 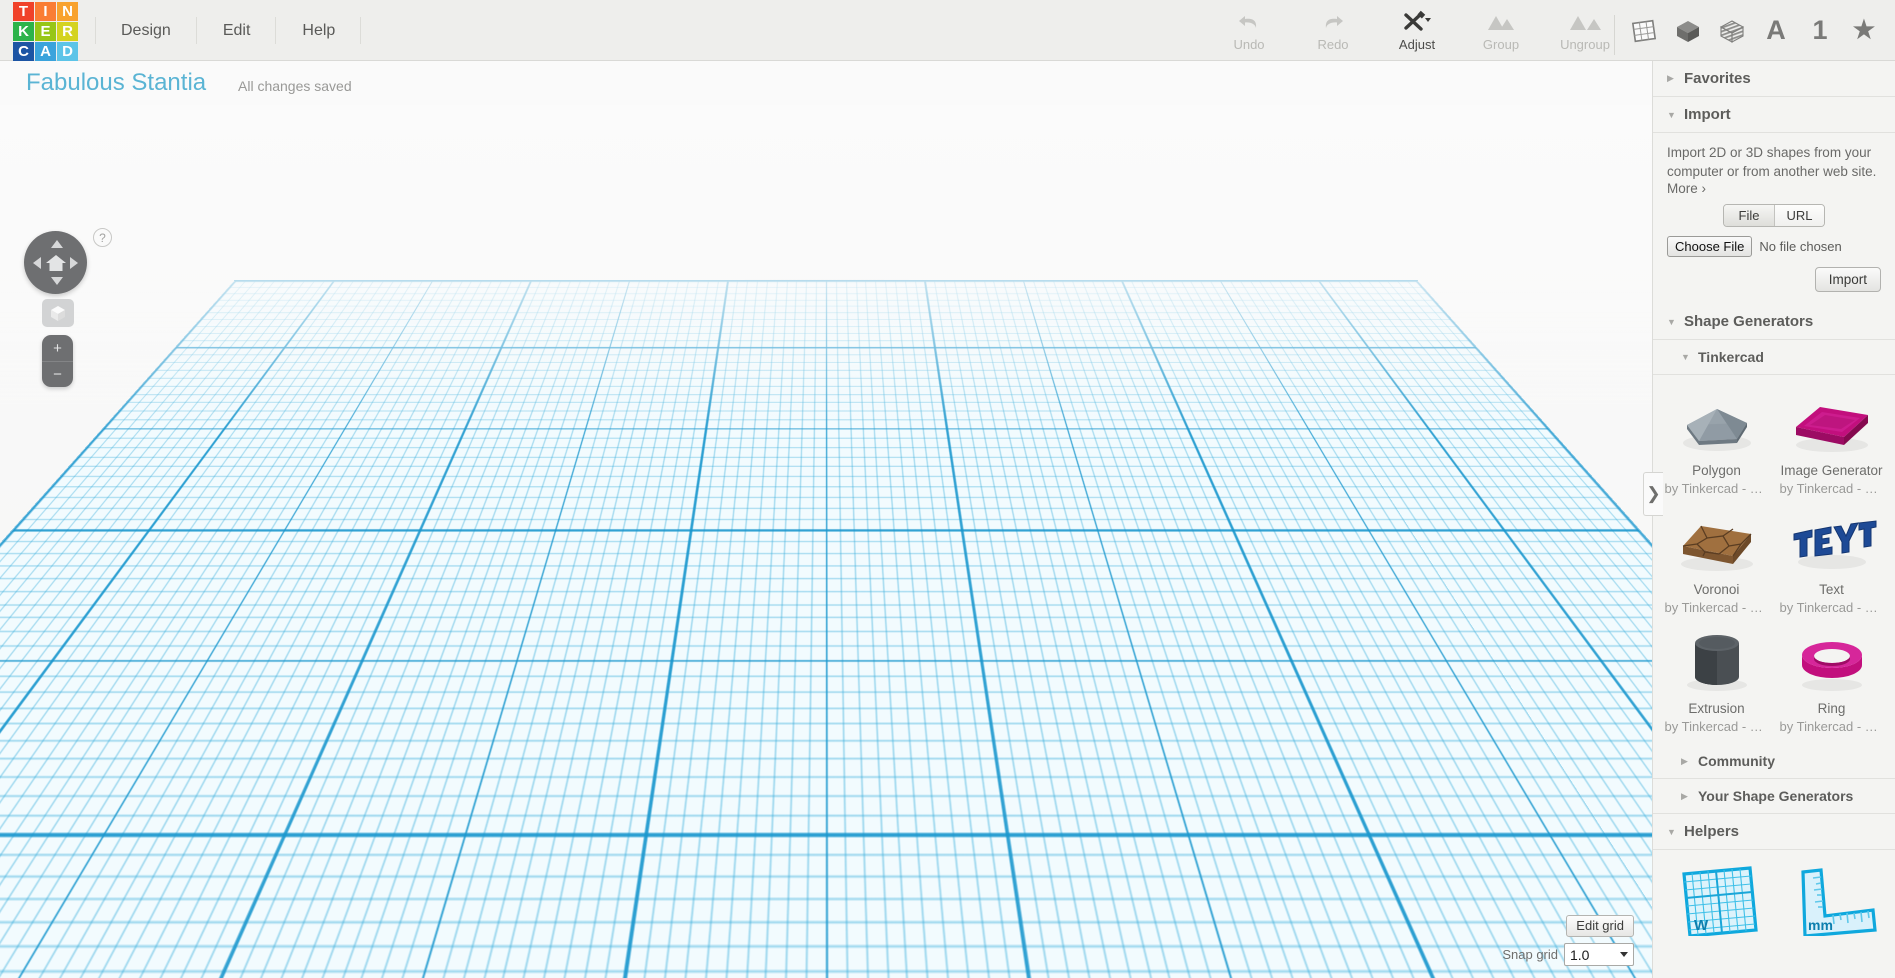 I want to click on home-view-icon, so click(x=56, y=263).